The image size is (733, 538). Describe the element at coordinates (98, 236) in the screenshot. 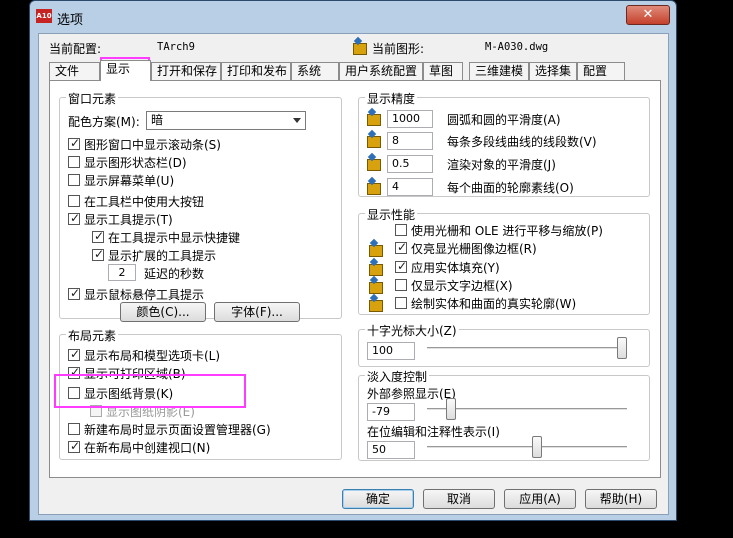

I see `tooltip-shortcuts-checkbox` at that location.